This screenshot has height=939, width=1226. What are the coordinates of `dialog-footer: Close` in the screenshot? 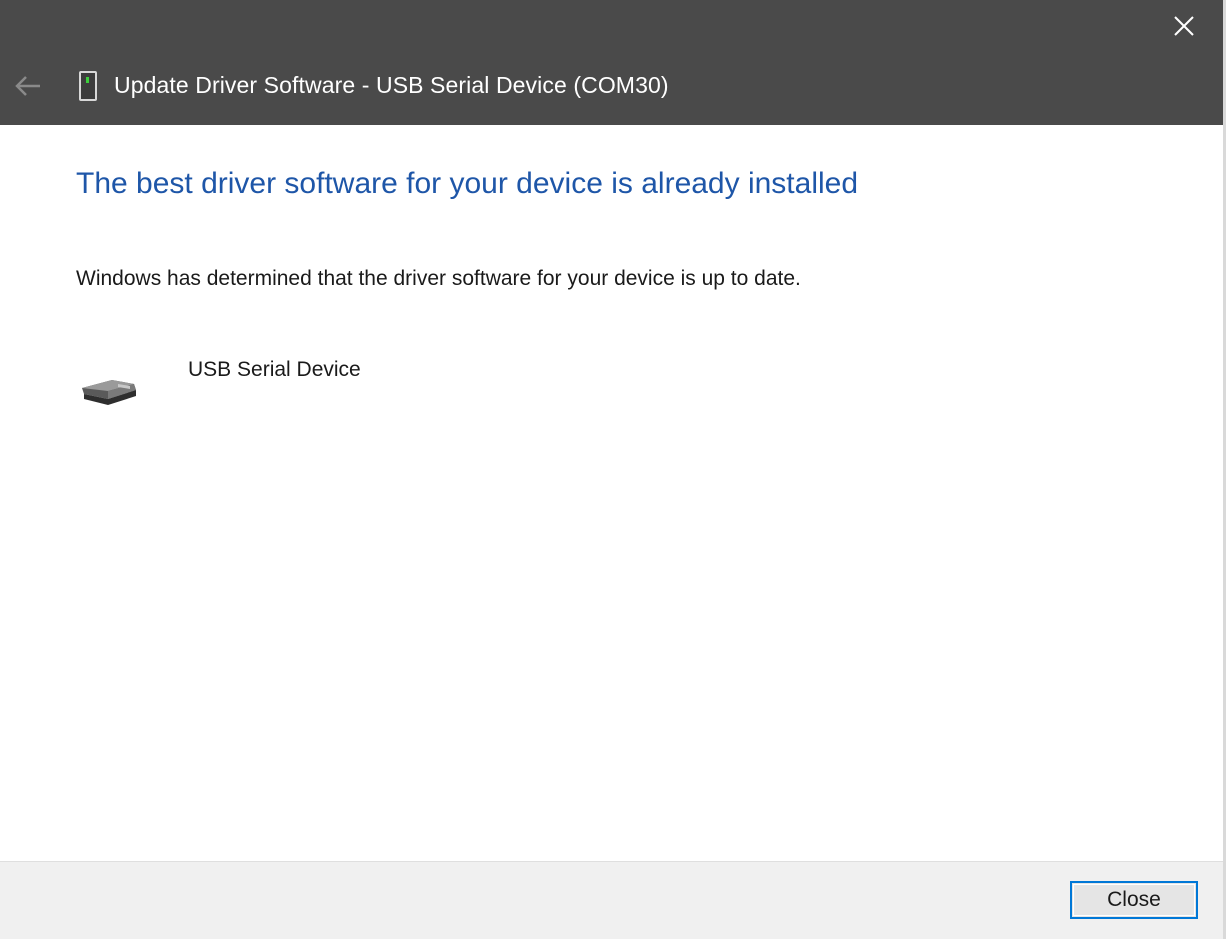 It's located at (611, 900).